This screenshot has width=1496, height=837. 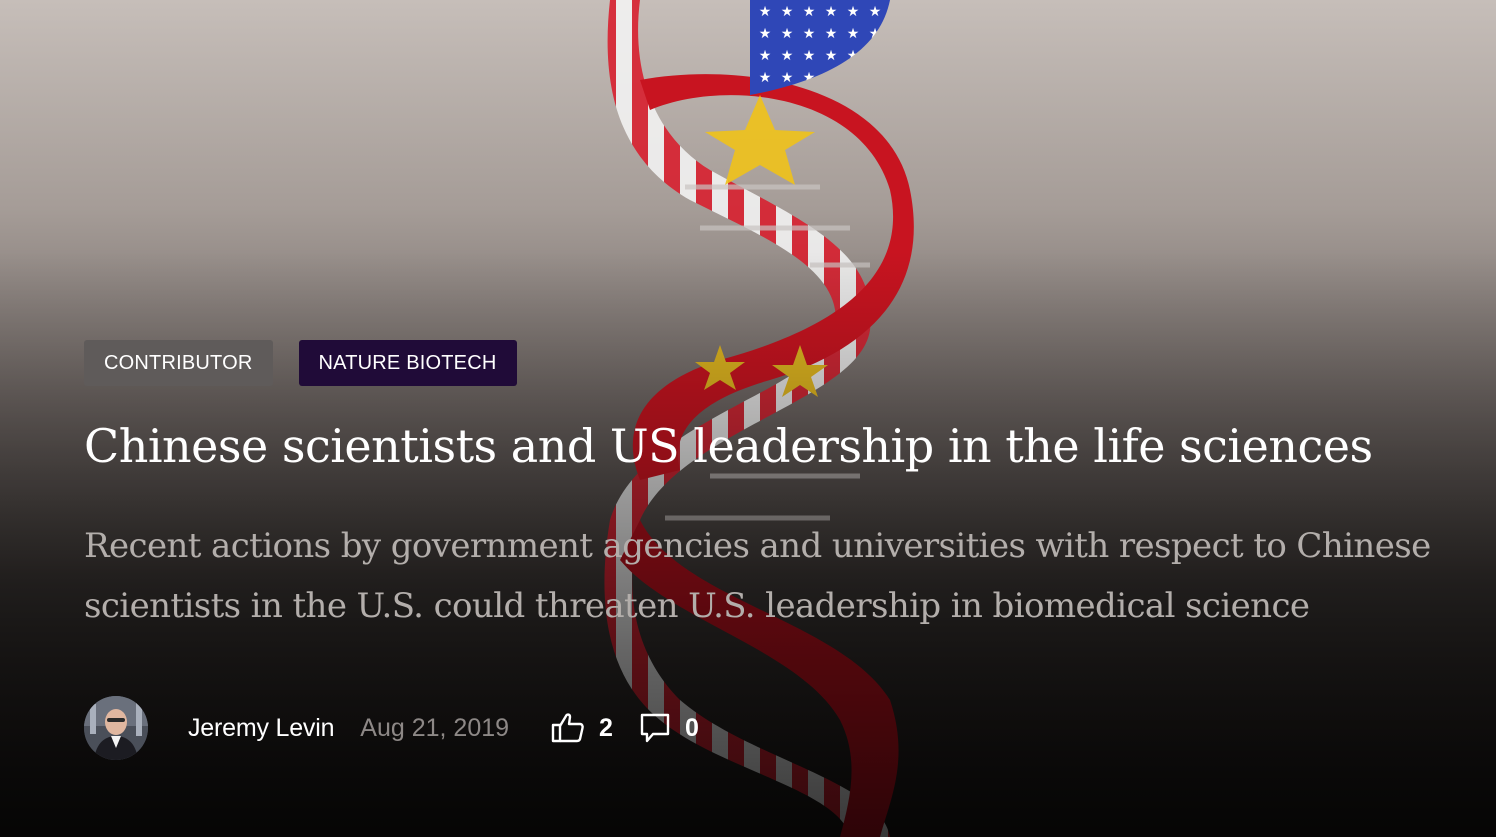 I want to click on author-avatar, so click(x=116, y=728).